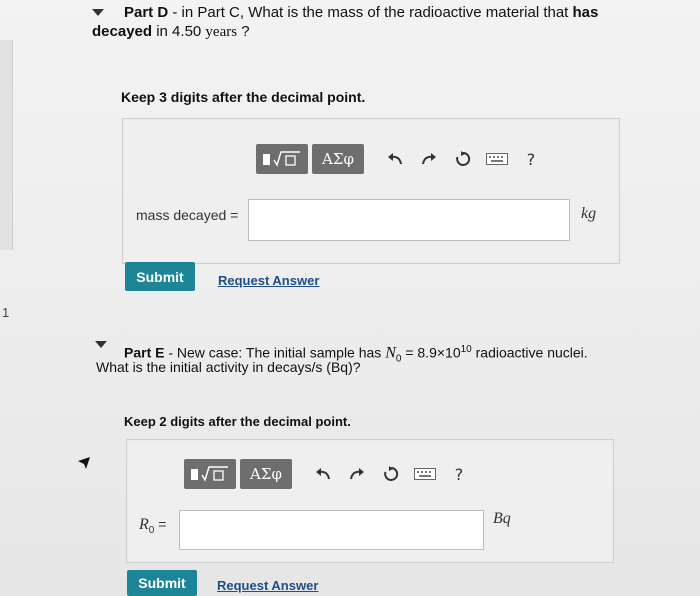 Image resolution: width=700 pixels, height=596 pixels. Describe the element at coordinates (466, 349) in the screenshot. I see `partE-math-sup: 10` at that location.